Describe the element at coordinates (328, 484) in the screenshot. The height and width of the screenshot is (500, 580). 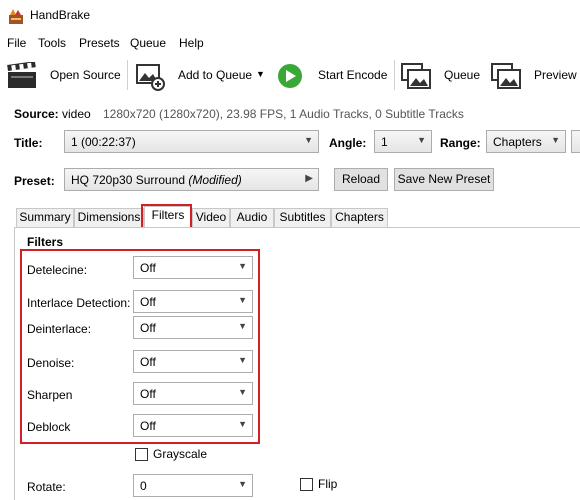
I see `flip-label: Flip` at that location.